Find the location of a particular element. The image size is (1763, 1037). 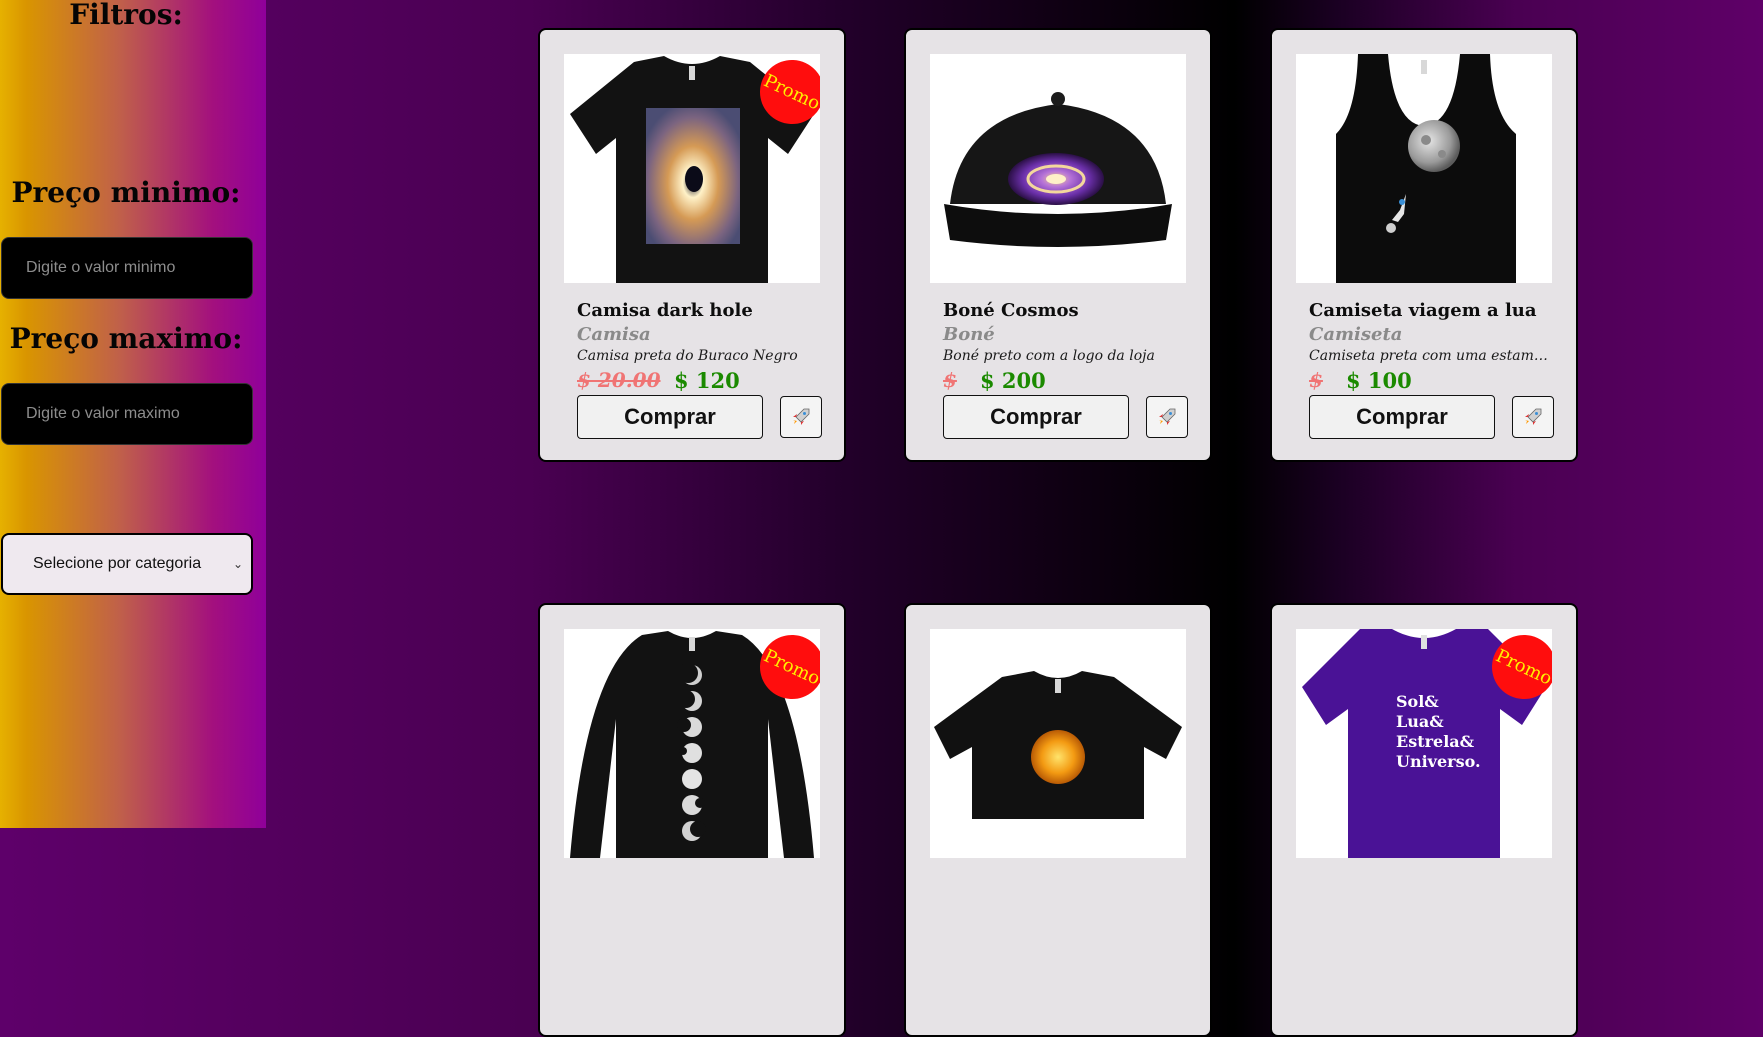

min-price-input is located at coordinates (127, 268).